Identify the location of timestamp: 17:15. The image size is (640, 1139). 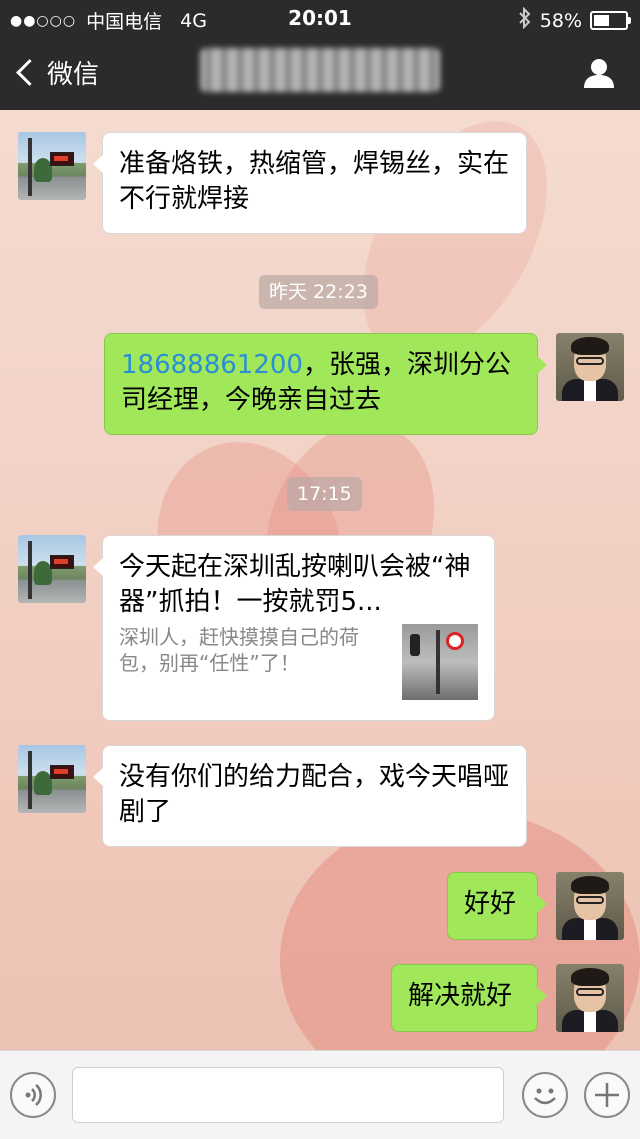
(324, 494).